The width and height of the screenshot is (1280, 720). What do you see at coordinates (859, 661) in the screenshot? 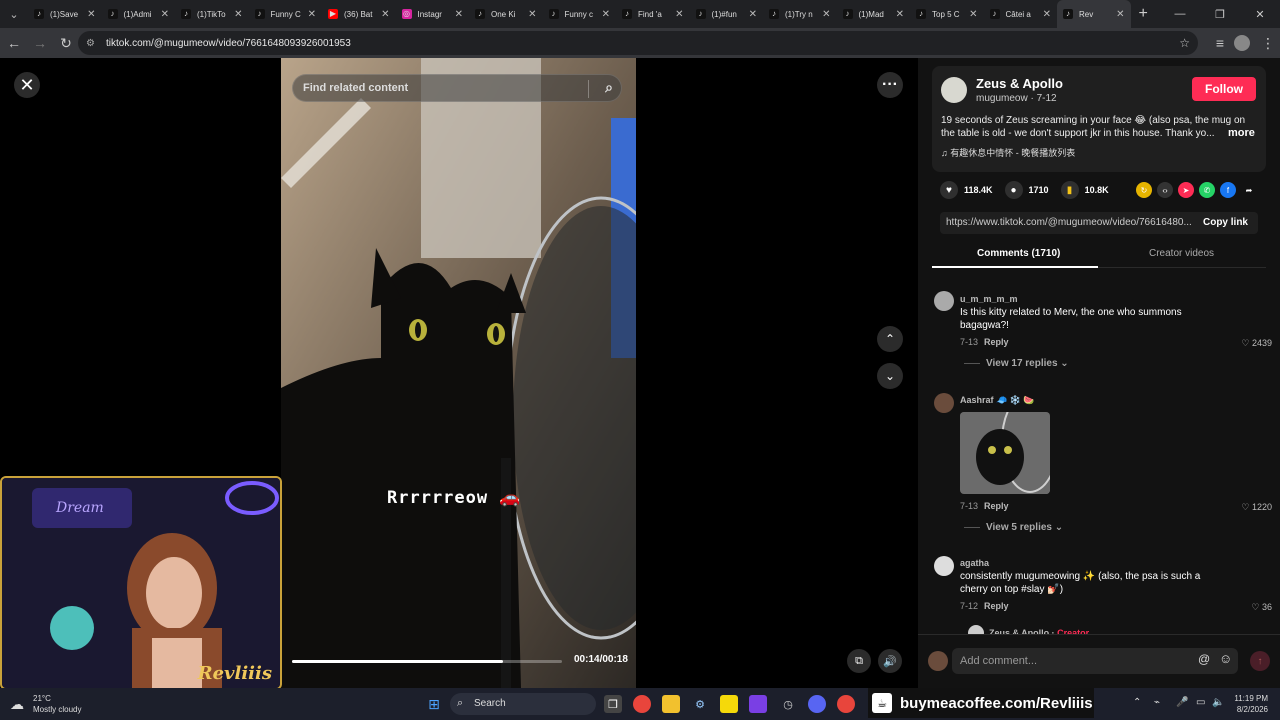
I see `floating-player-icon: ⧉` at bounding box center [859, 661].